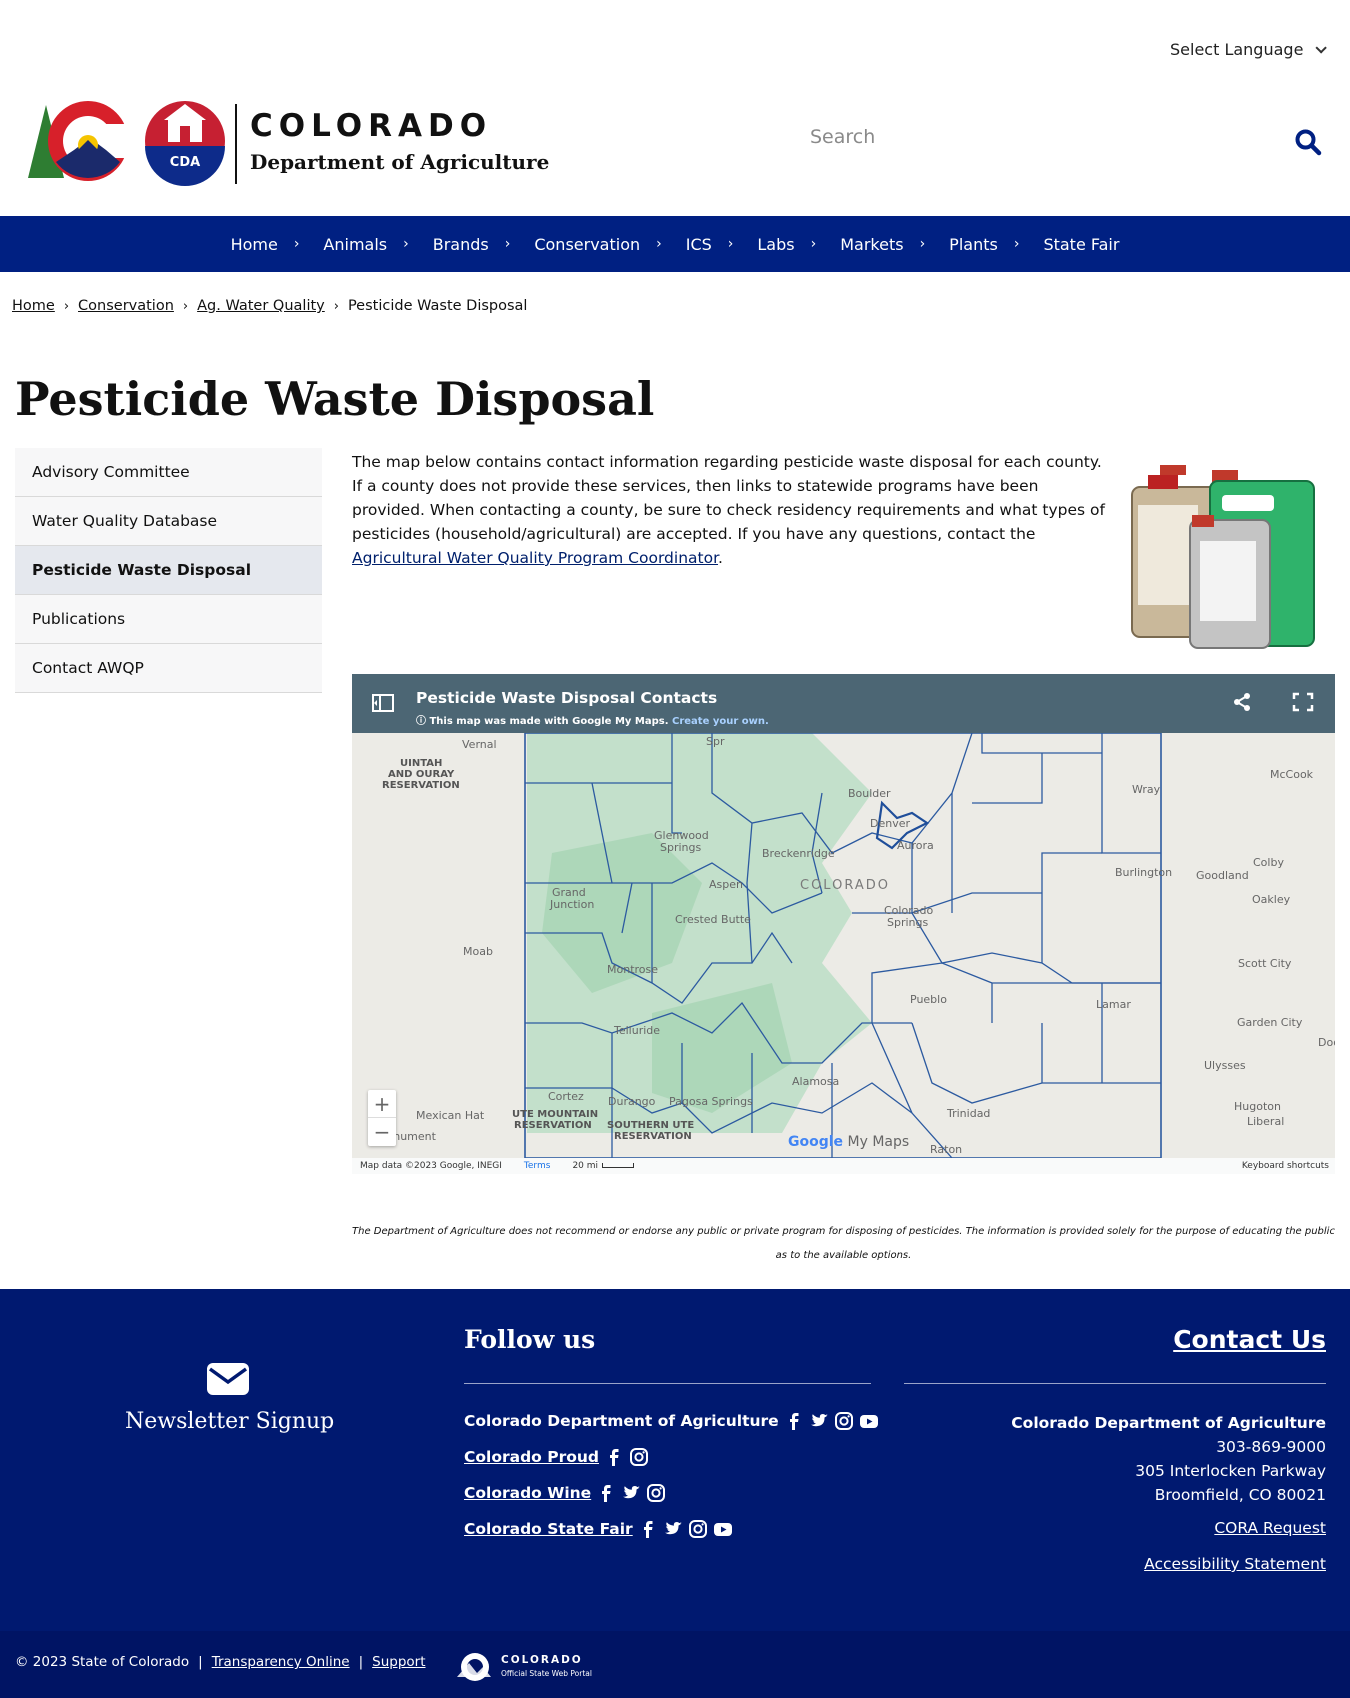  What do you see at coordinates (460, 244) in the screenshot?
I see `nav-label: Brands` at bounding box center [460, 244].